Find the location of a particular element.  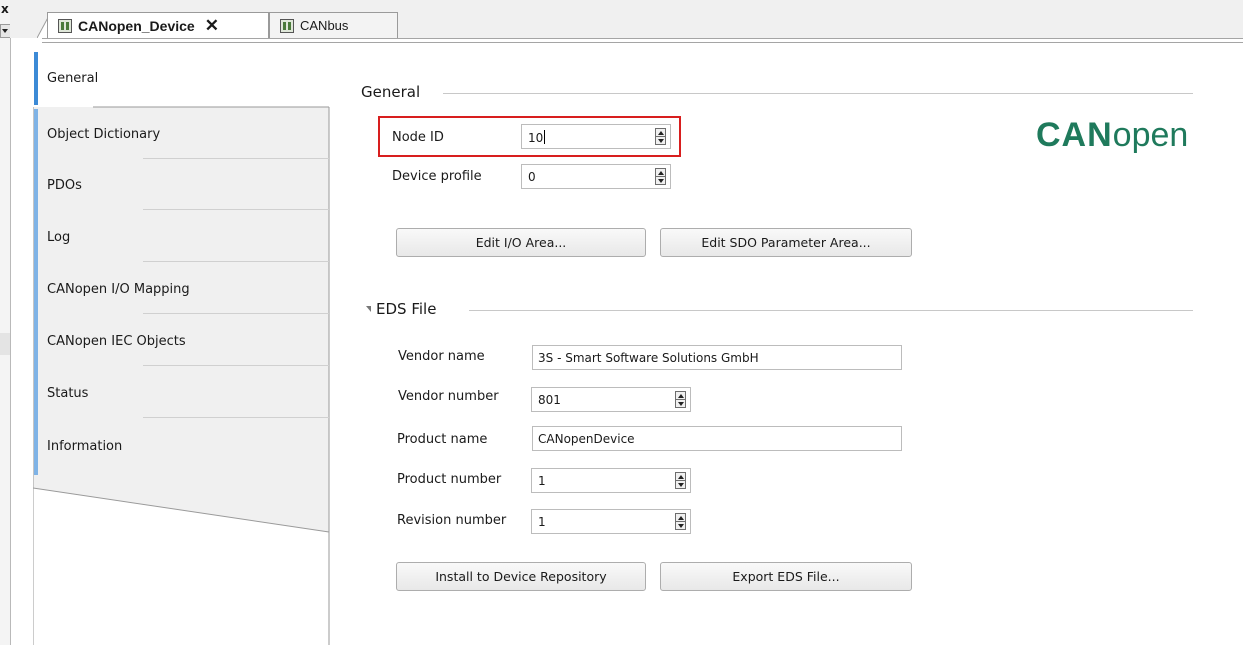

tab-underline is located at coordinates (642, 40).